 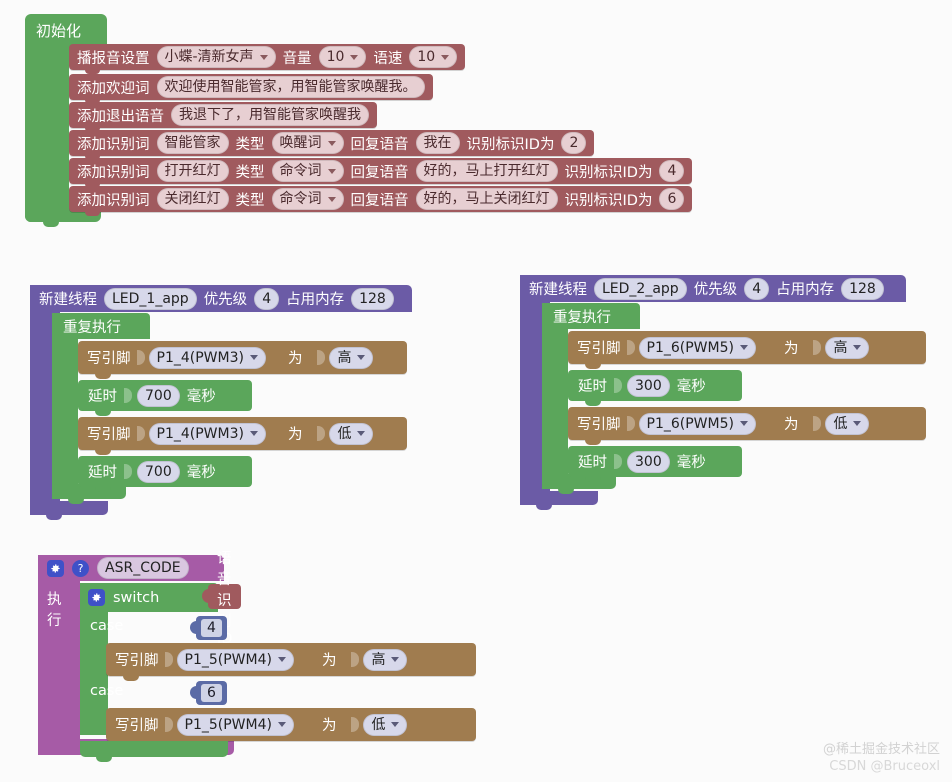 I want to click on init-statement-row: 添加识别词 关闭红灯 类型 命令词 回复语音 好的，马上关闭红灯 识别标识ID为 6, so click(x=381, y=201).